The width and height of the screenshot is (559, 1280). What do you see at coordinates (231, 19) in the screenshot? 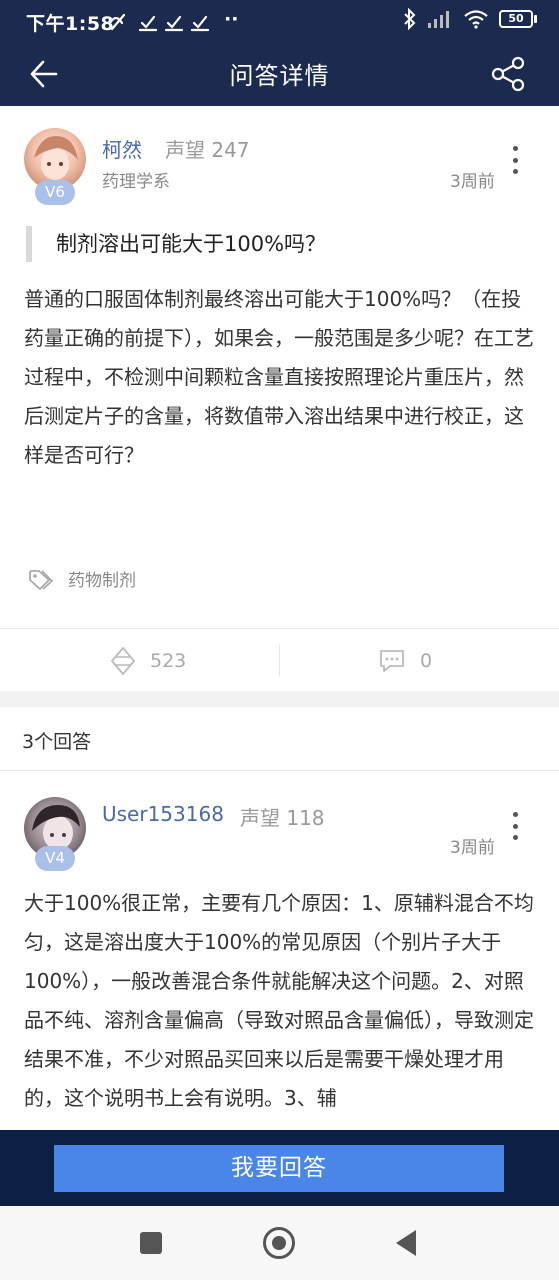
I see `overflow-dots-icon: ··` at bounding box center [231, 19].